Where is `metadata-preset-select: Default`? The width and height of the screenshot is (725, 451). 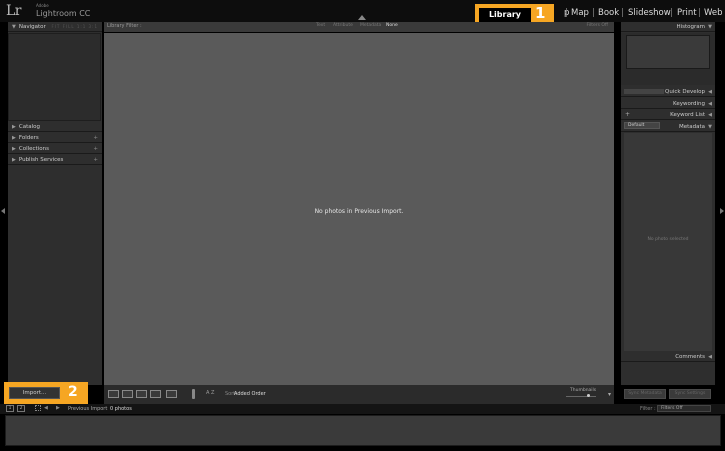 metadata-preset-select: Default is located at coordinates (642, 125).